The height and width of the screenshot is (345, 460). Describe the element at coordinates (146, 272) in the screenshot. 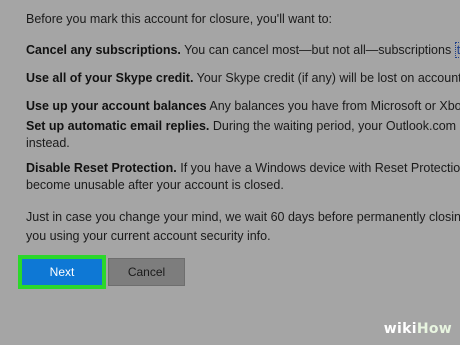

I see `cancel-button: Cancel` at that location.